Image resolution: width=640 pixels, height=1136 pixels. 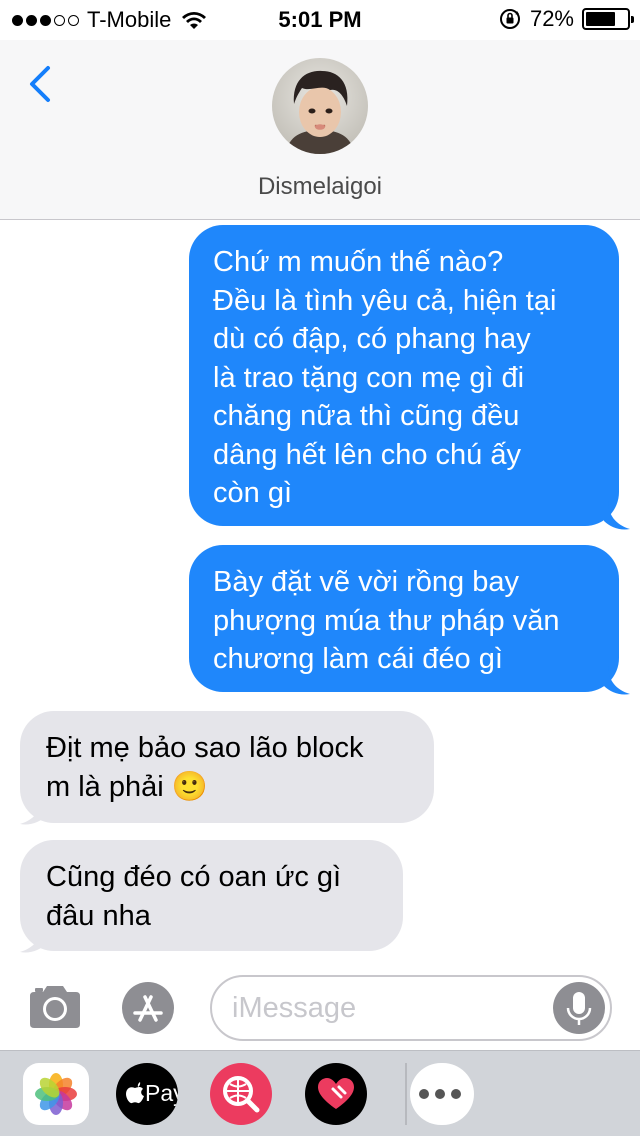 I want to click on contact-photo, so click(x=320, y=106).